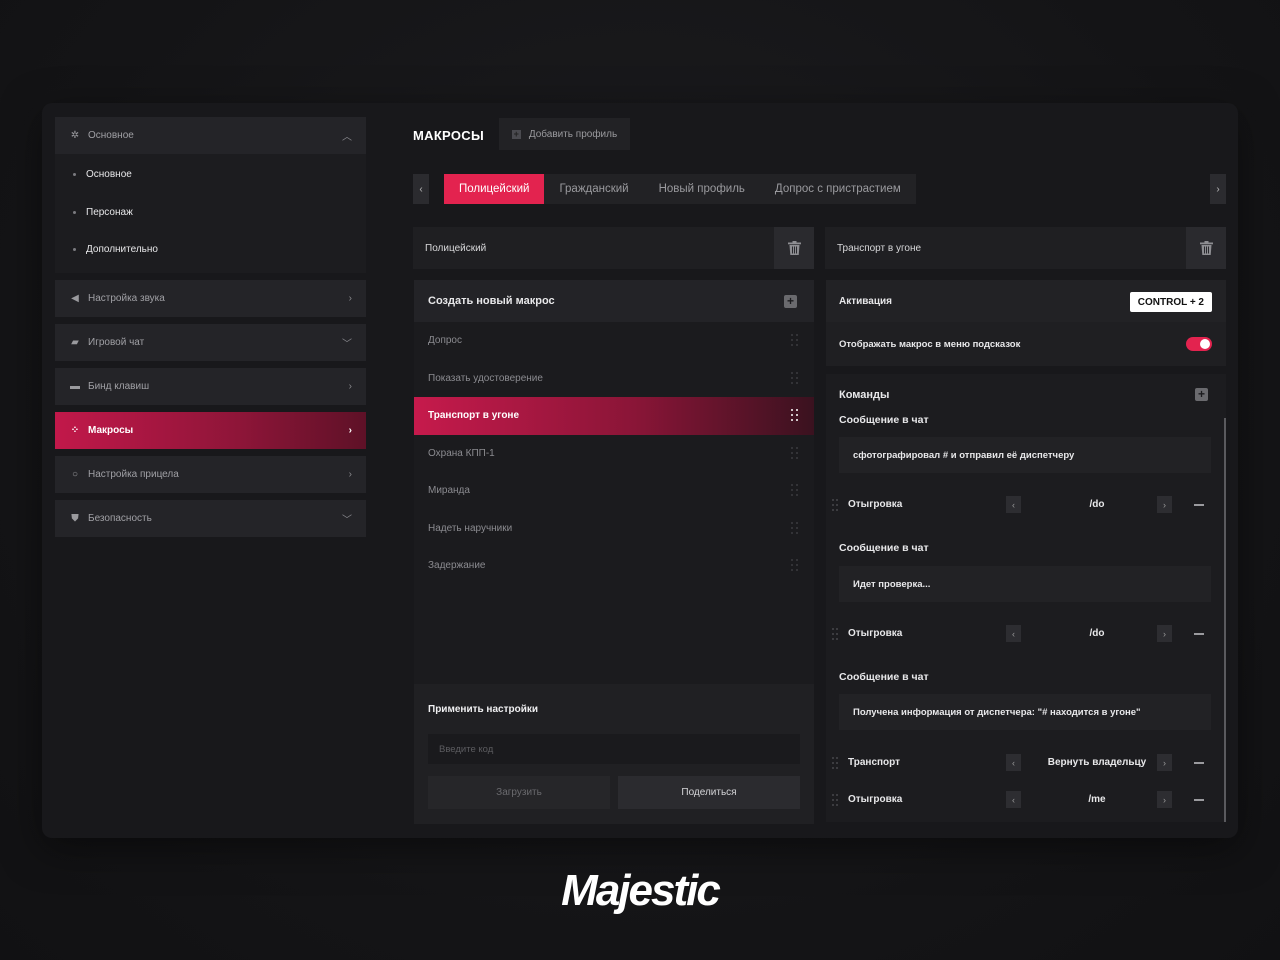 The image size is (1280, 960). Describe the element at coordinates (709, 792) in the screenshot. I see `share-button: Поделиться` at that location.